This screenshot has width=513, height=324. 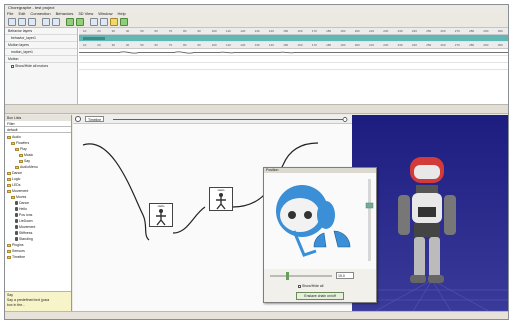 I want to click on stop-icon, so click(x=80, y=21).